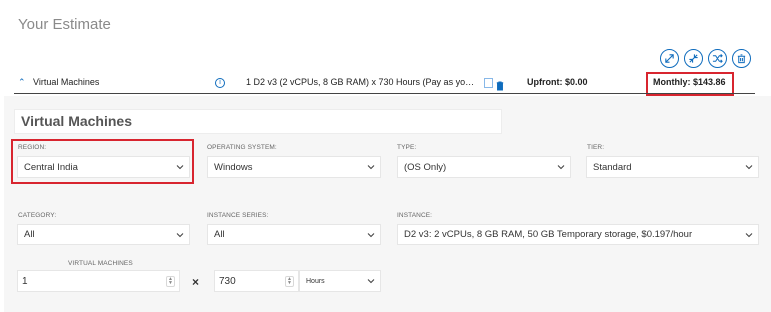  What do you see at coordinates (407, 147) in the screenshot?
I see `type-label: TYPE:` at bounding box center [407, 147].